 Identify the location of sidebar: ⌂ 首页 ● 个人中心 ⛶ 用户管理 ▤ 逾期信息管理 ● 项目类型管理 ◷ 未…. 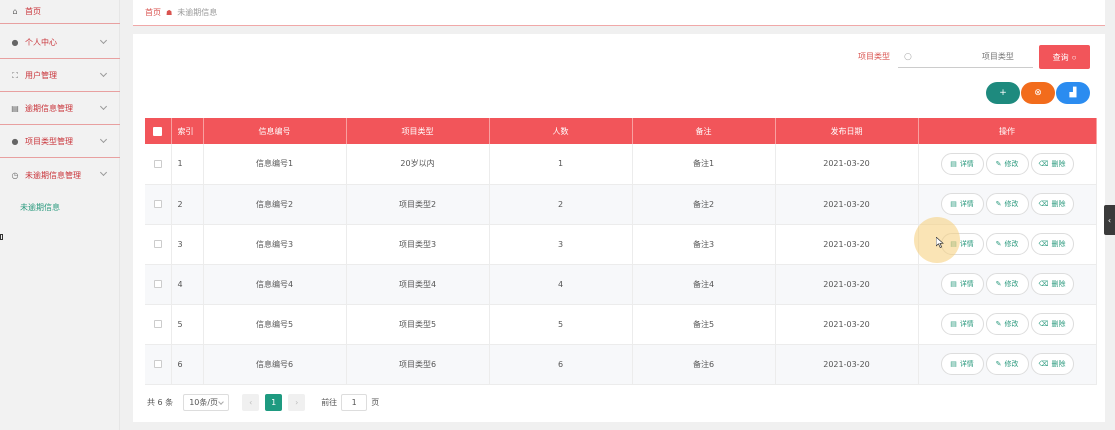
(60, 215).